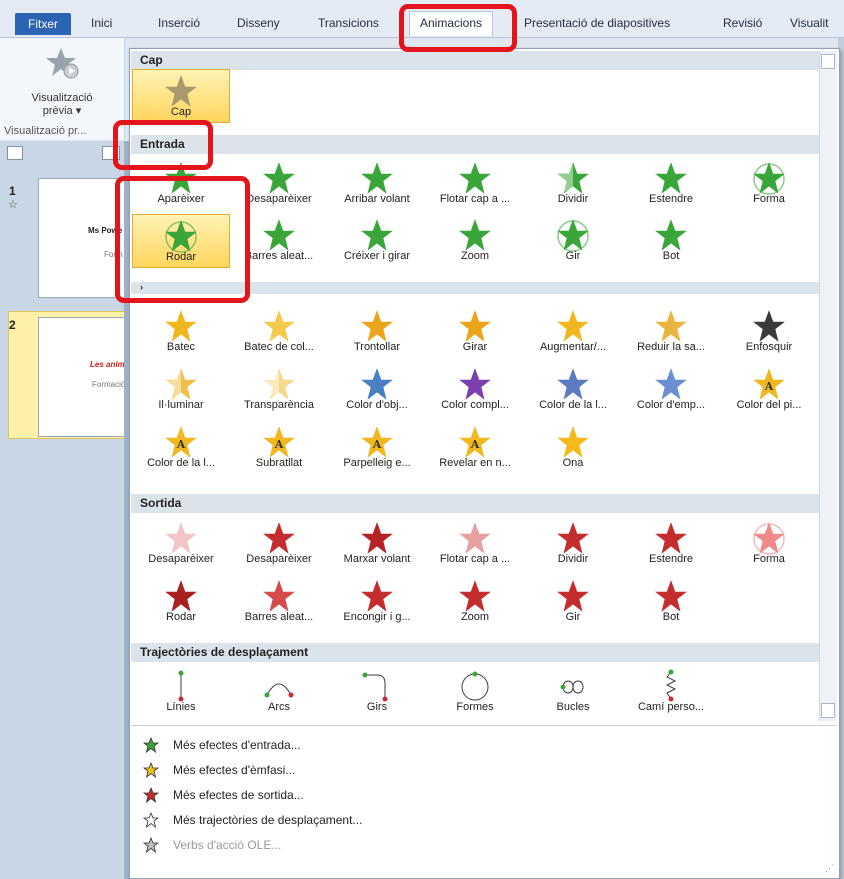 This screenshot has height=879, width=844. I want to click on effect-emfasi-0: Batec, so click(181, 332).